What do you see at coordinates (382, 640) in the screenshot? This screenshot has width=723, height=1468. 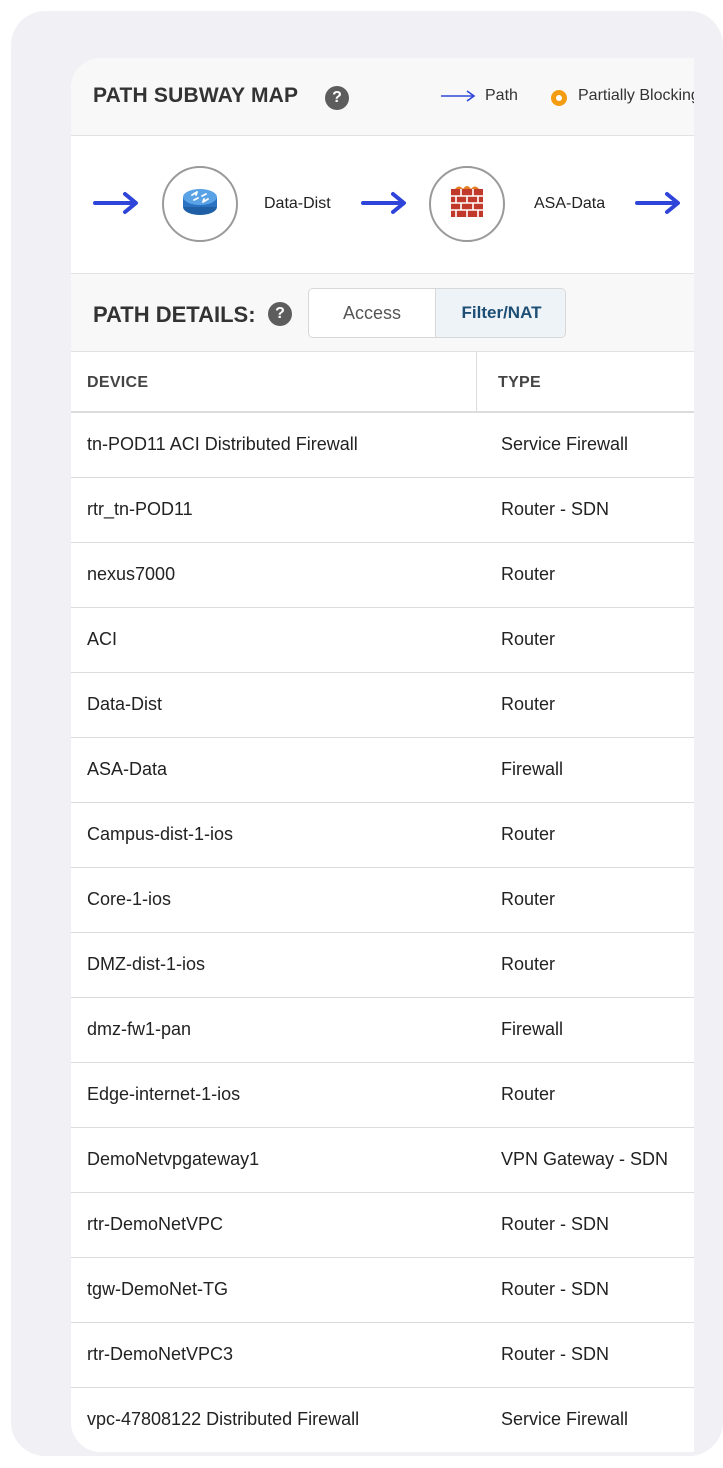 I see `table-row: ACI Router` at bounding box center [382, 640].